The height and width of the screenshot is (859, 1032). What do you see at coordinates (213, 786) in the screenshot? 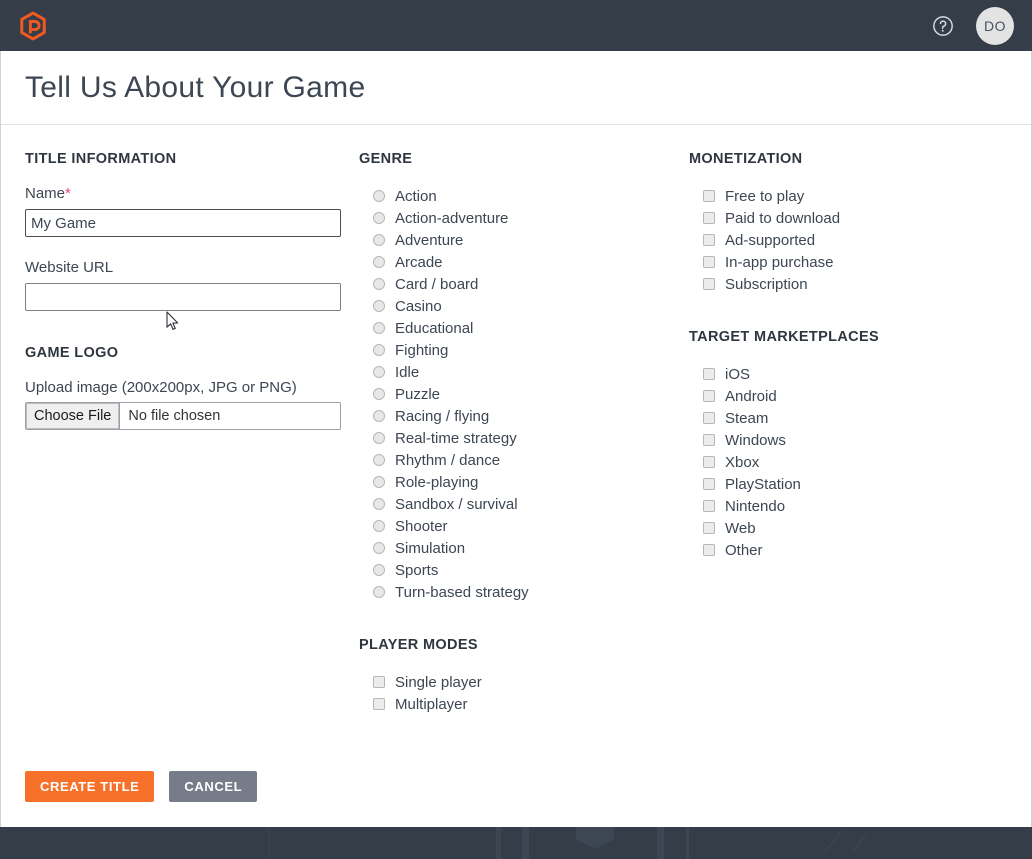
I see `cancel-button: CANCEL` at bounding box center [213, 786].